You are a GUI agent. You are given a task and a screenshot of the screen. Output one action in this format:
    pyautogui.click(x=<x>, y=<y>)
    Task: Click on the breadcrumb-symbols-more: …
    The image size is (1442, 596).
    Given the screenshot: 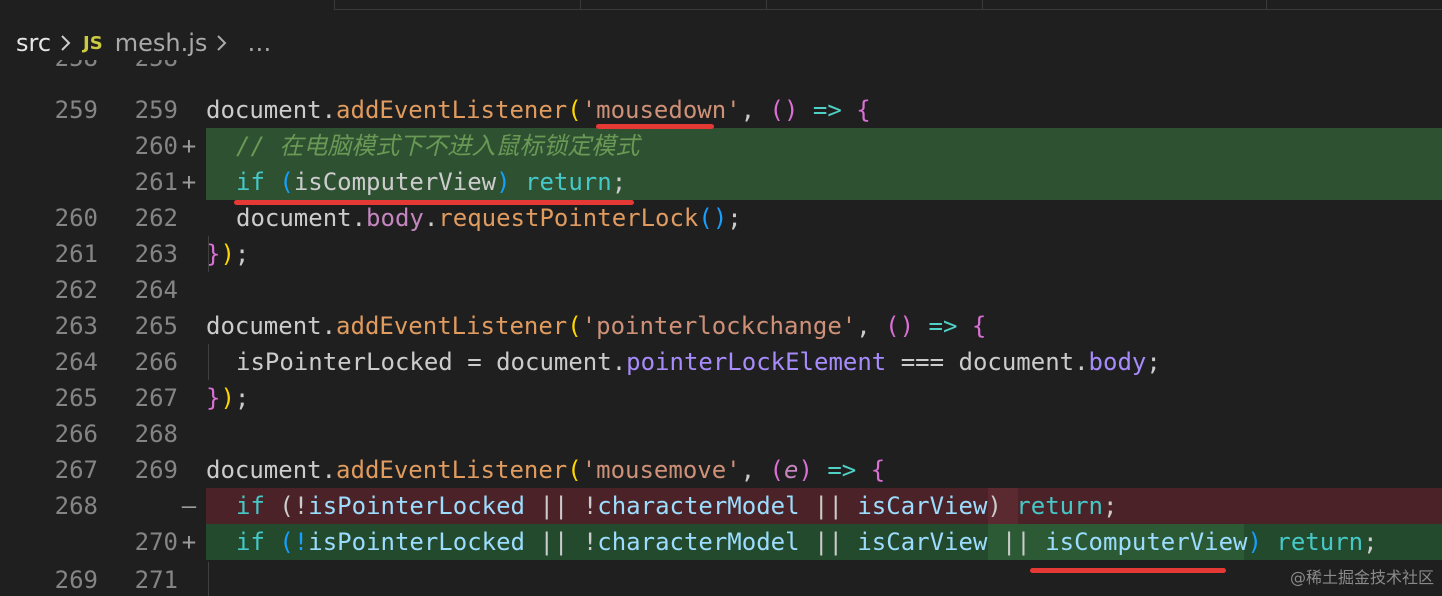 What is the action you would take?
    pyautogui.click(x=259, y=43)
    